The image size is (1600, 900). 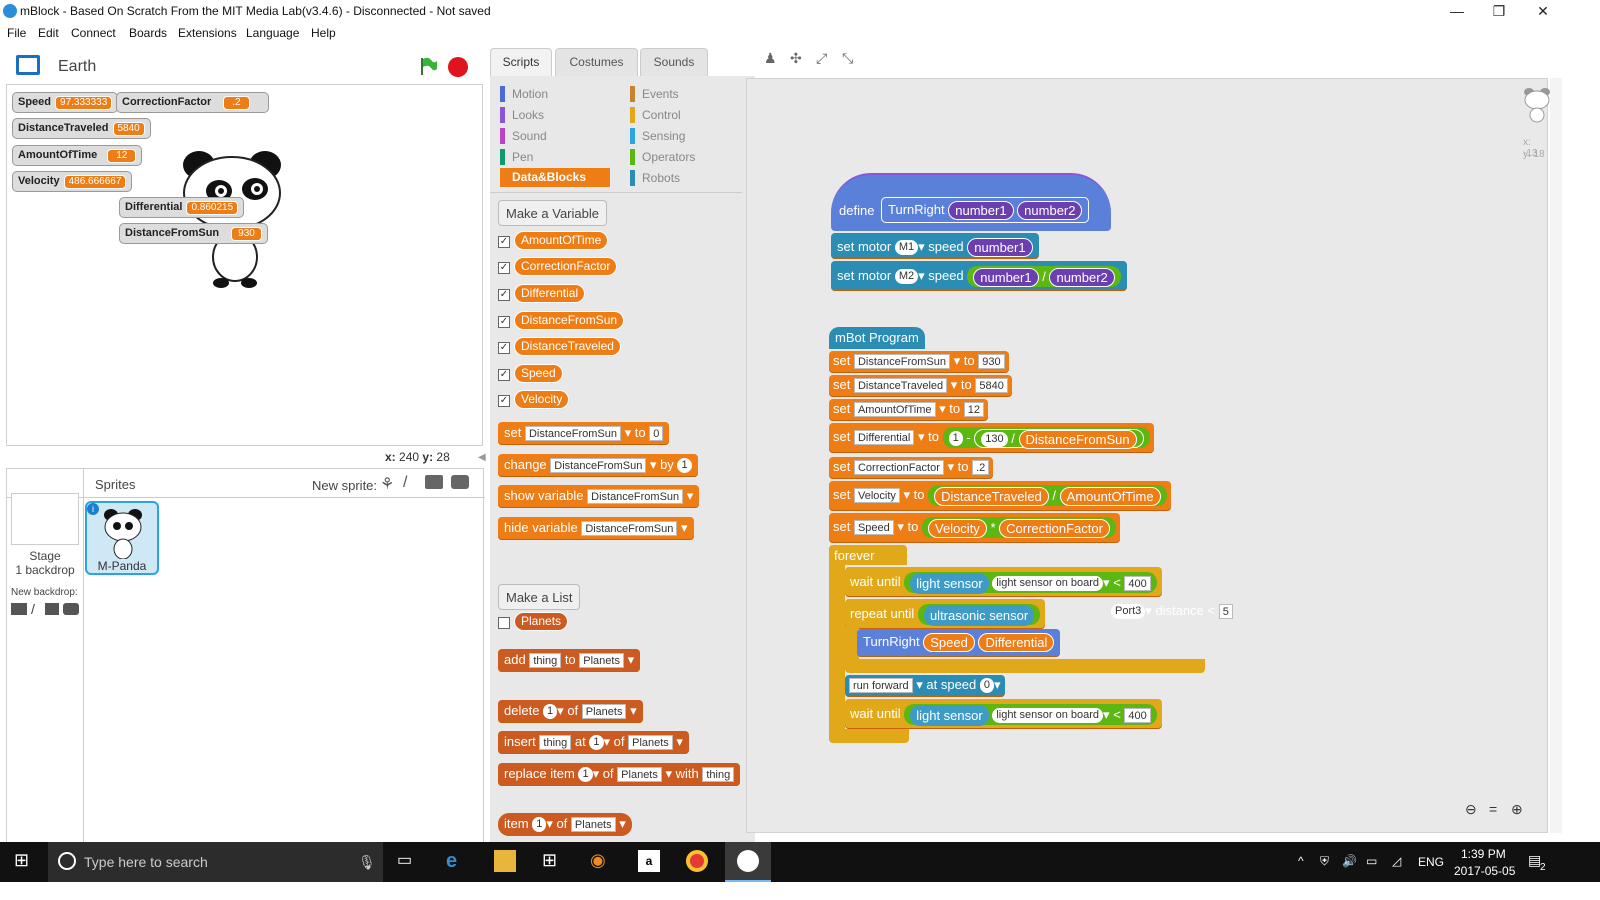 I want to click on maximize-button: ❐, so click(x=1499, y=11).